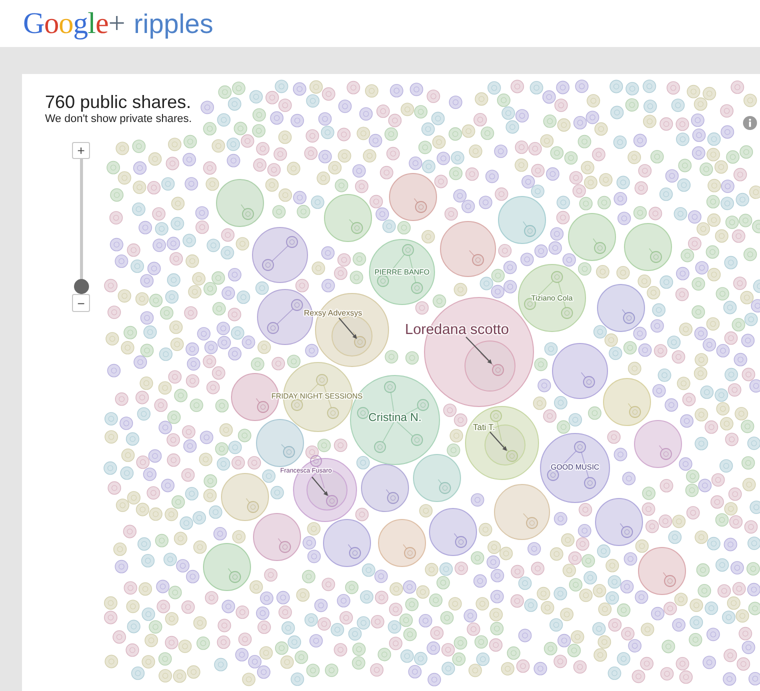 The image size is (760, 691). Describe the element at coordinates (81, 150) in the screenshot. I see `zoom-in-button: +` at that location.